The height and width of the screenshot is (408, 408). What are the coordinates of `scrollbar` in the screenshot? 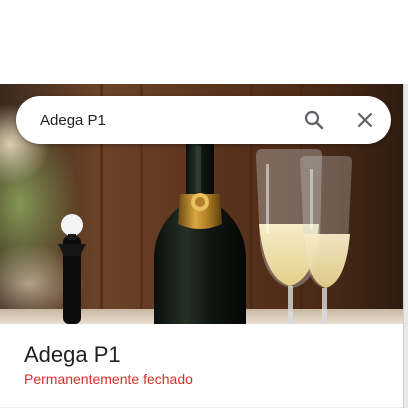 It's located at (405, 246).